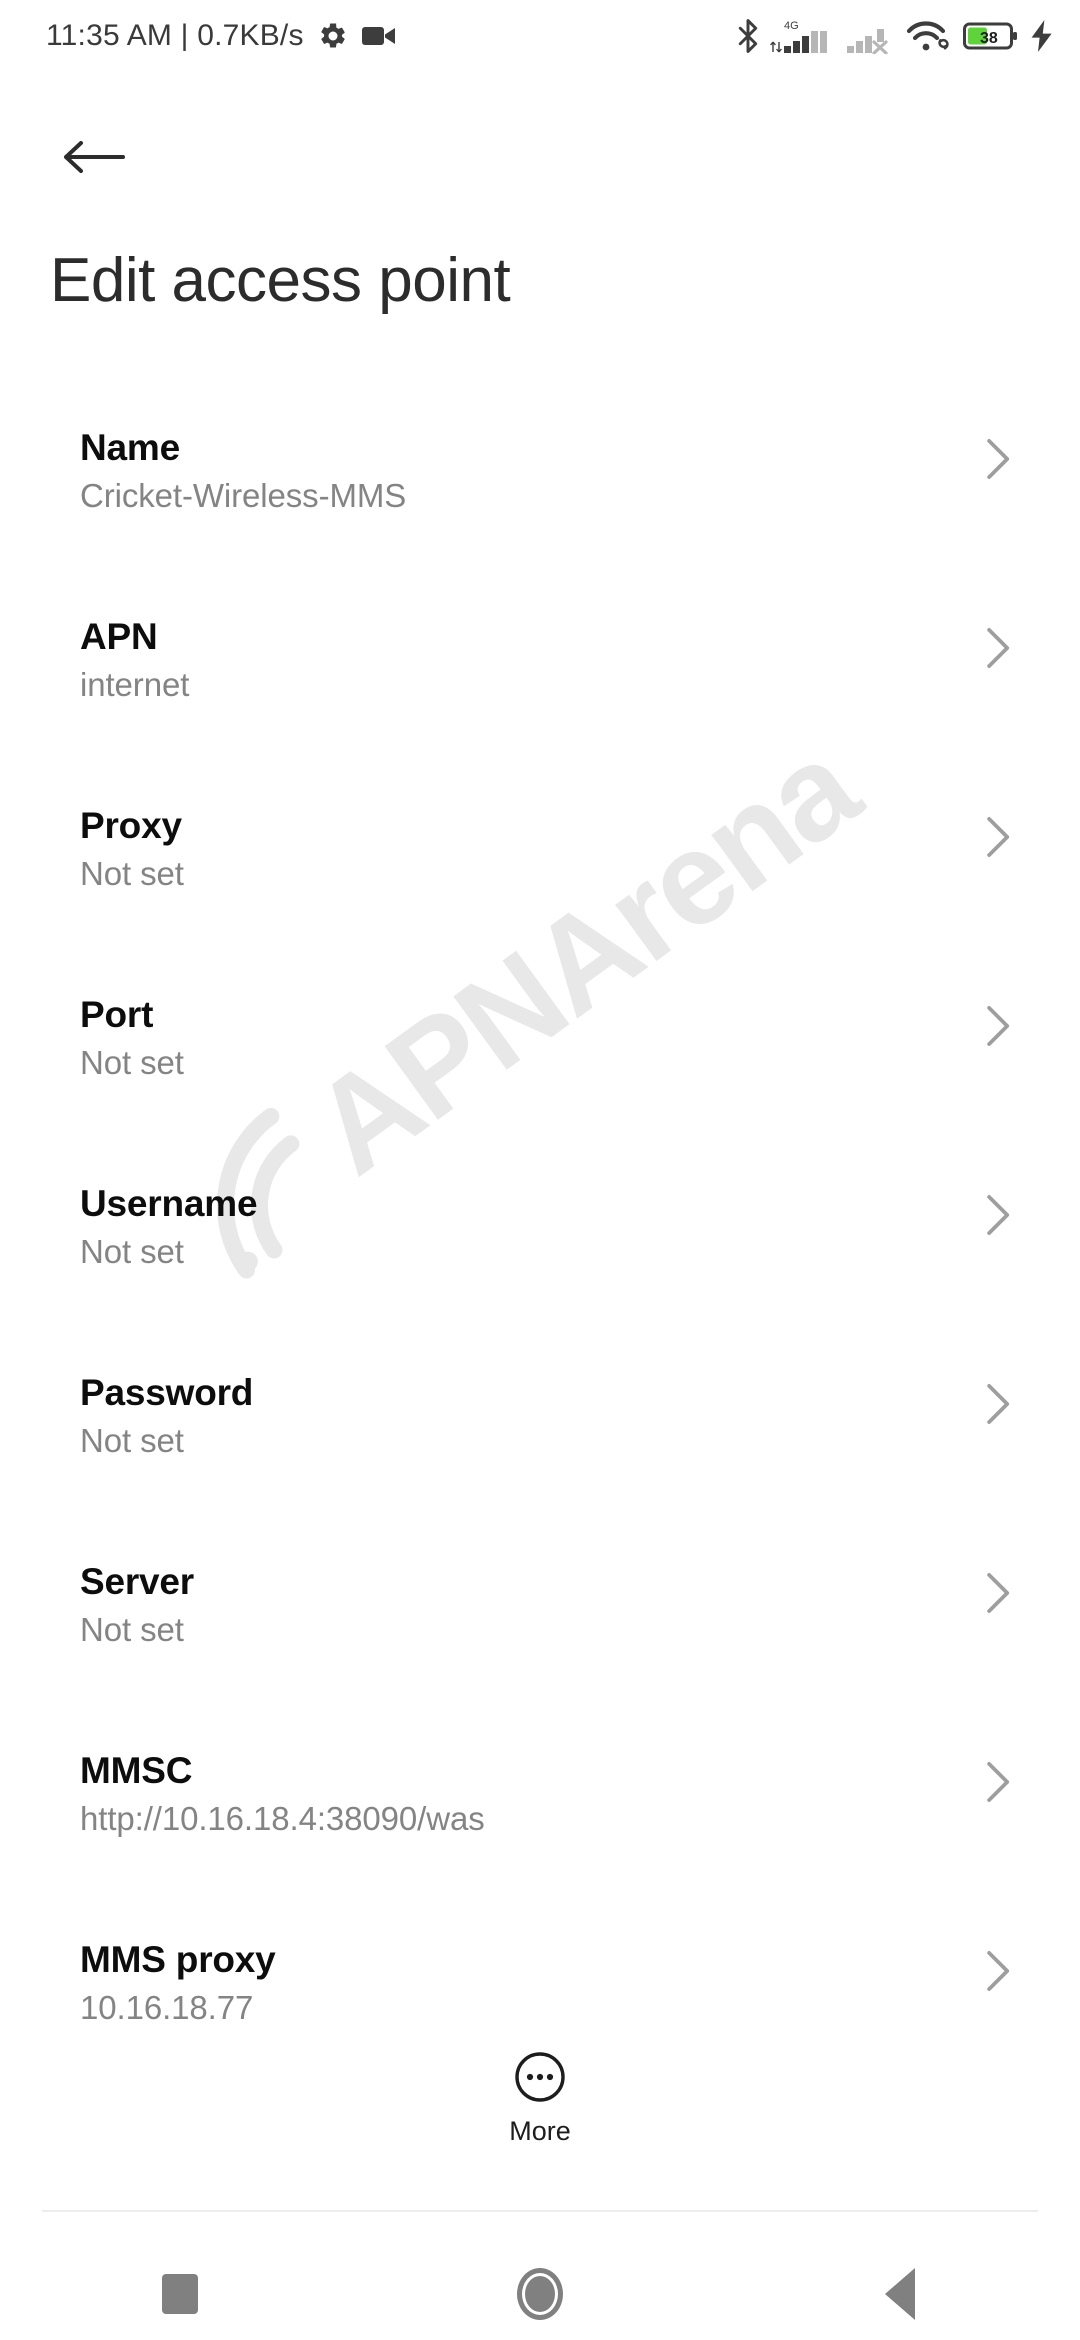 This screenshot has height=2340, width=1080. I want to click on nav-recents-button, so click(180, 2294).